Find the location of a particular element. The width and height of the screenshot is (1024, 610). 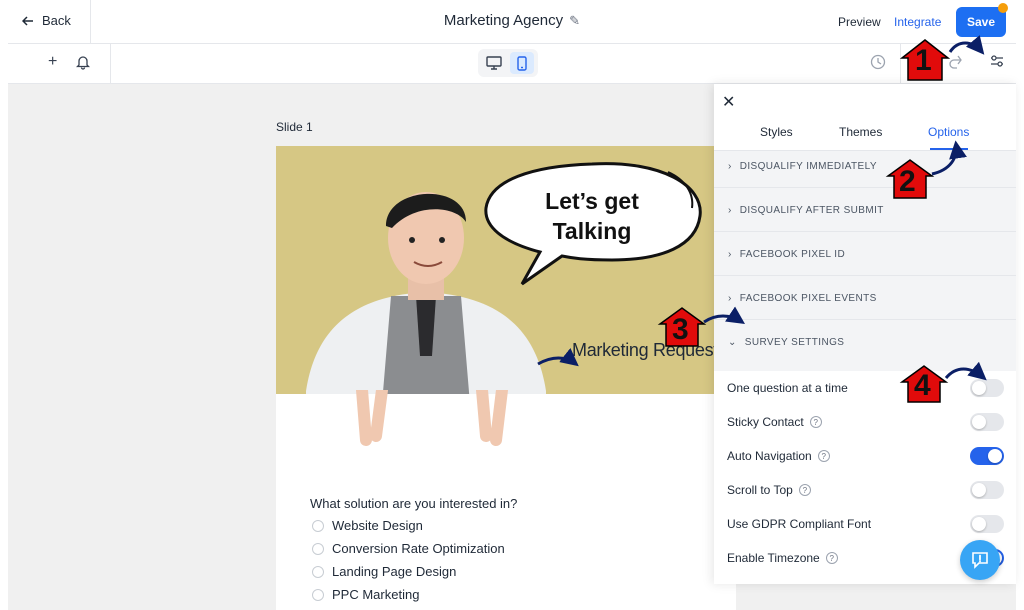

step-number-2: 2 is located at coordinates (907, 181).